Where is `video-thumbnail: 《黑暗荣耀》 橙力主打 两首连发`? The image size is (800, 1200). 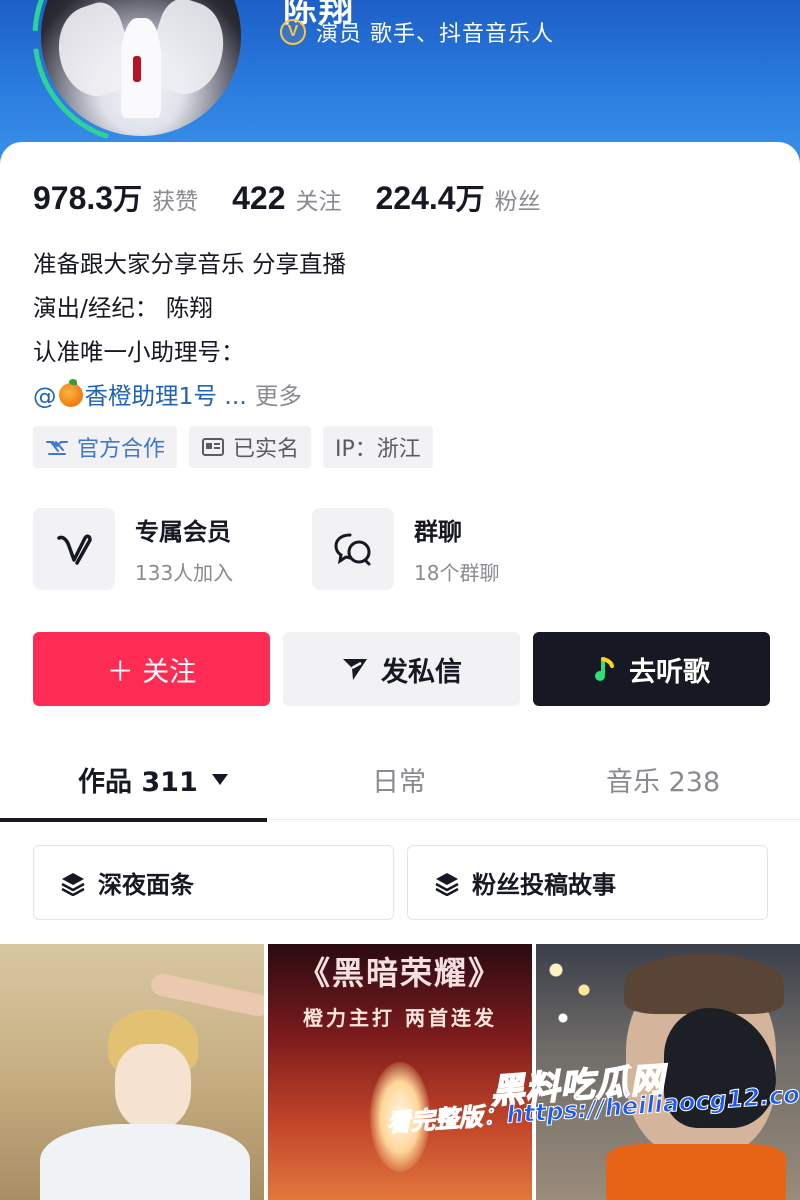
video-thumbnail: 《黑暗荣耀》 橙力主打 两首连发 is located at coordinates (400, 1072).